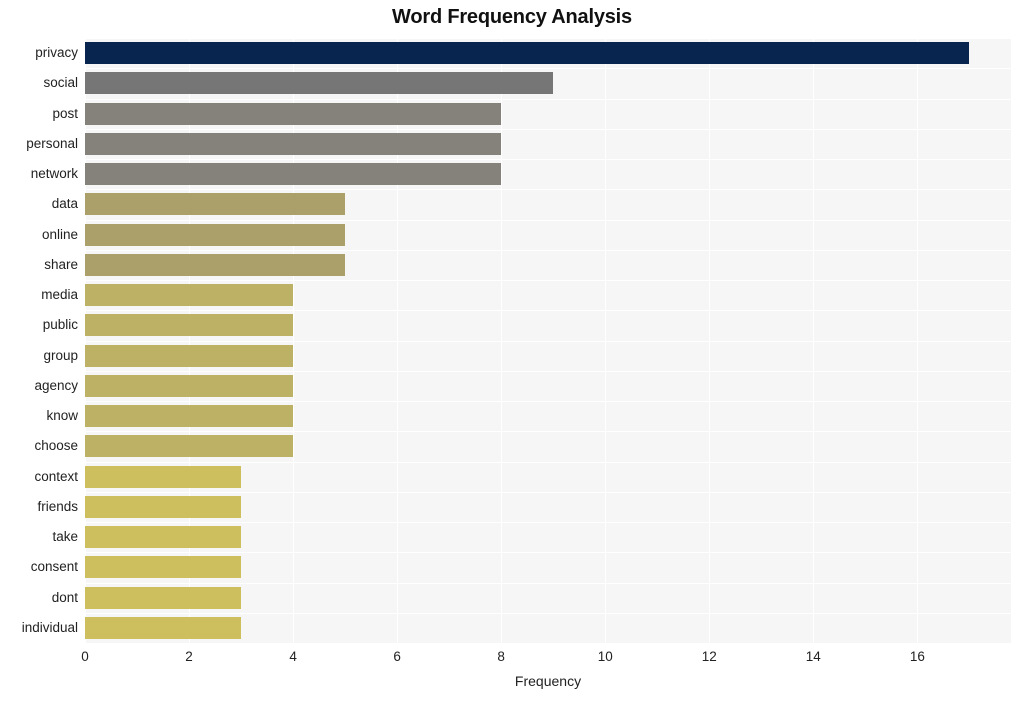 The image size is (1024, 701). Describe the element at coordinates (49, 627) in the screenshot. I see `y-axis-tick-label: individual` at that location.